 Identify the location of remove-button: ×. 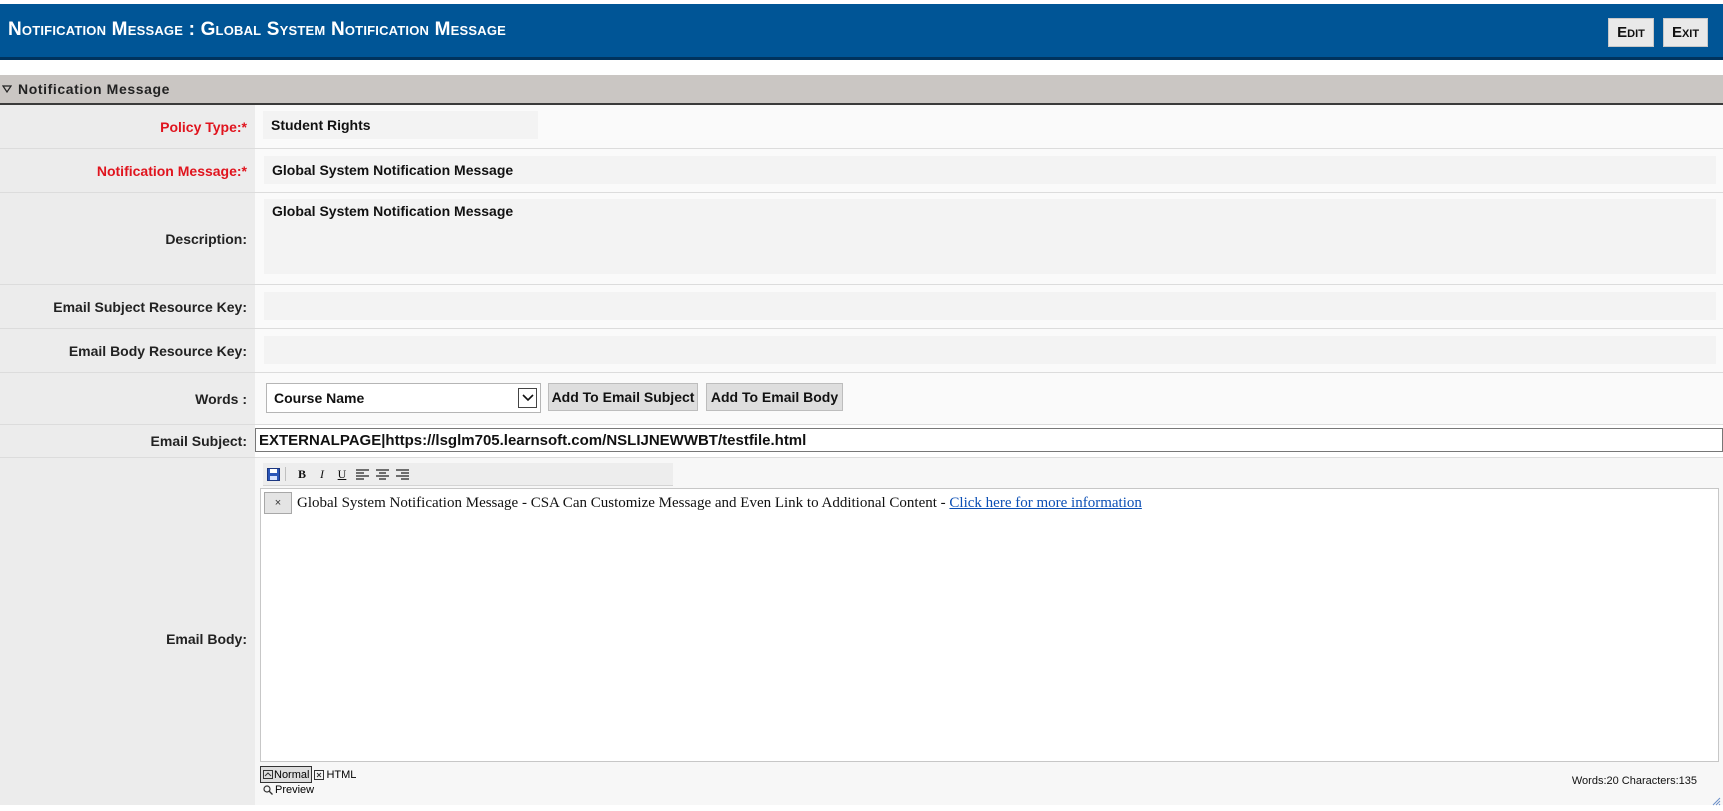
(278, 503).